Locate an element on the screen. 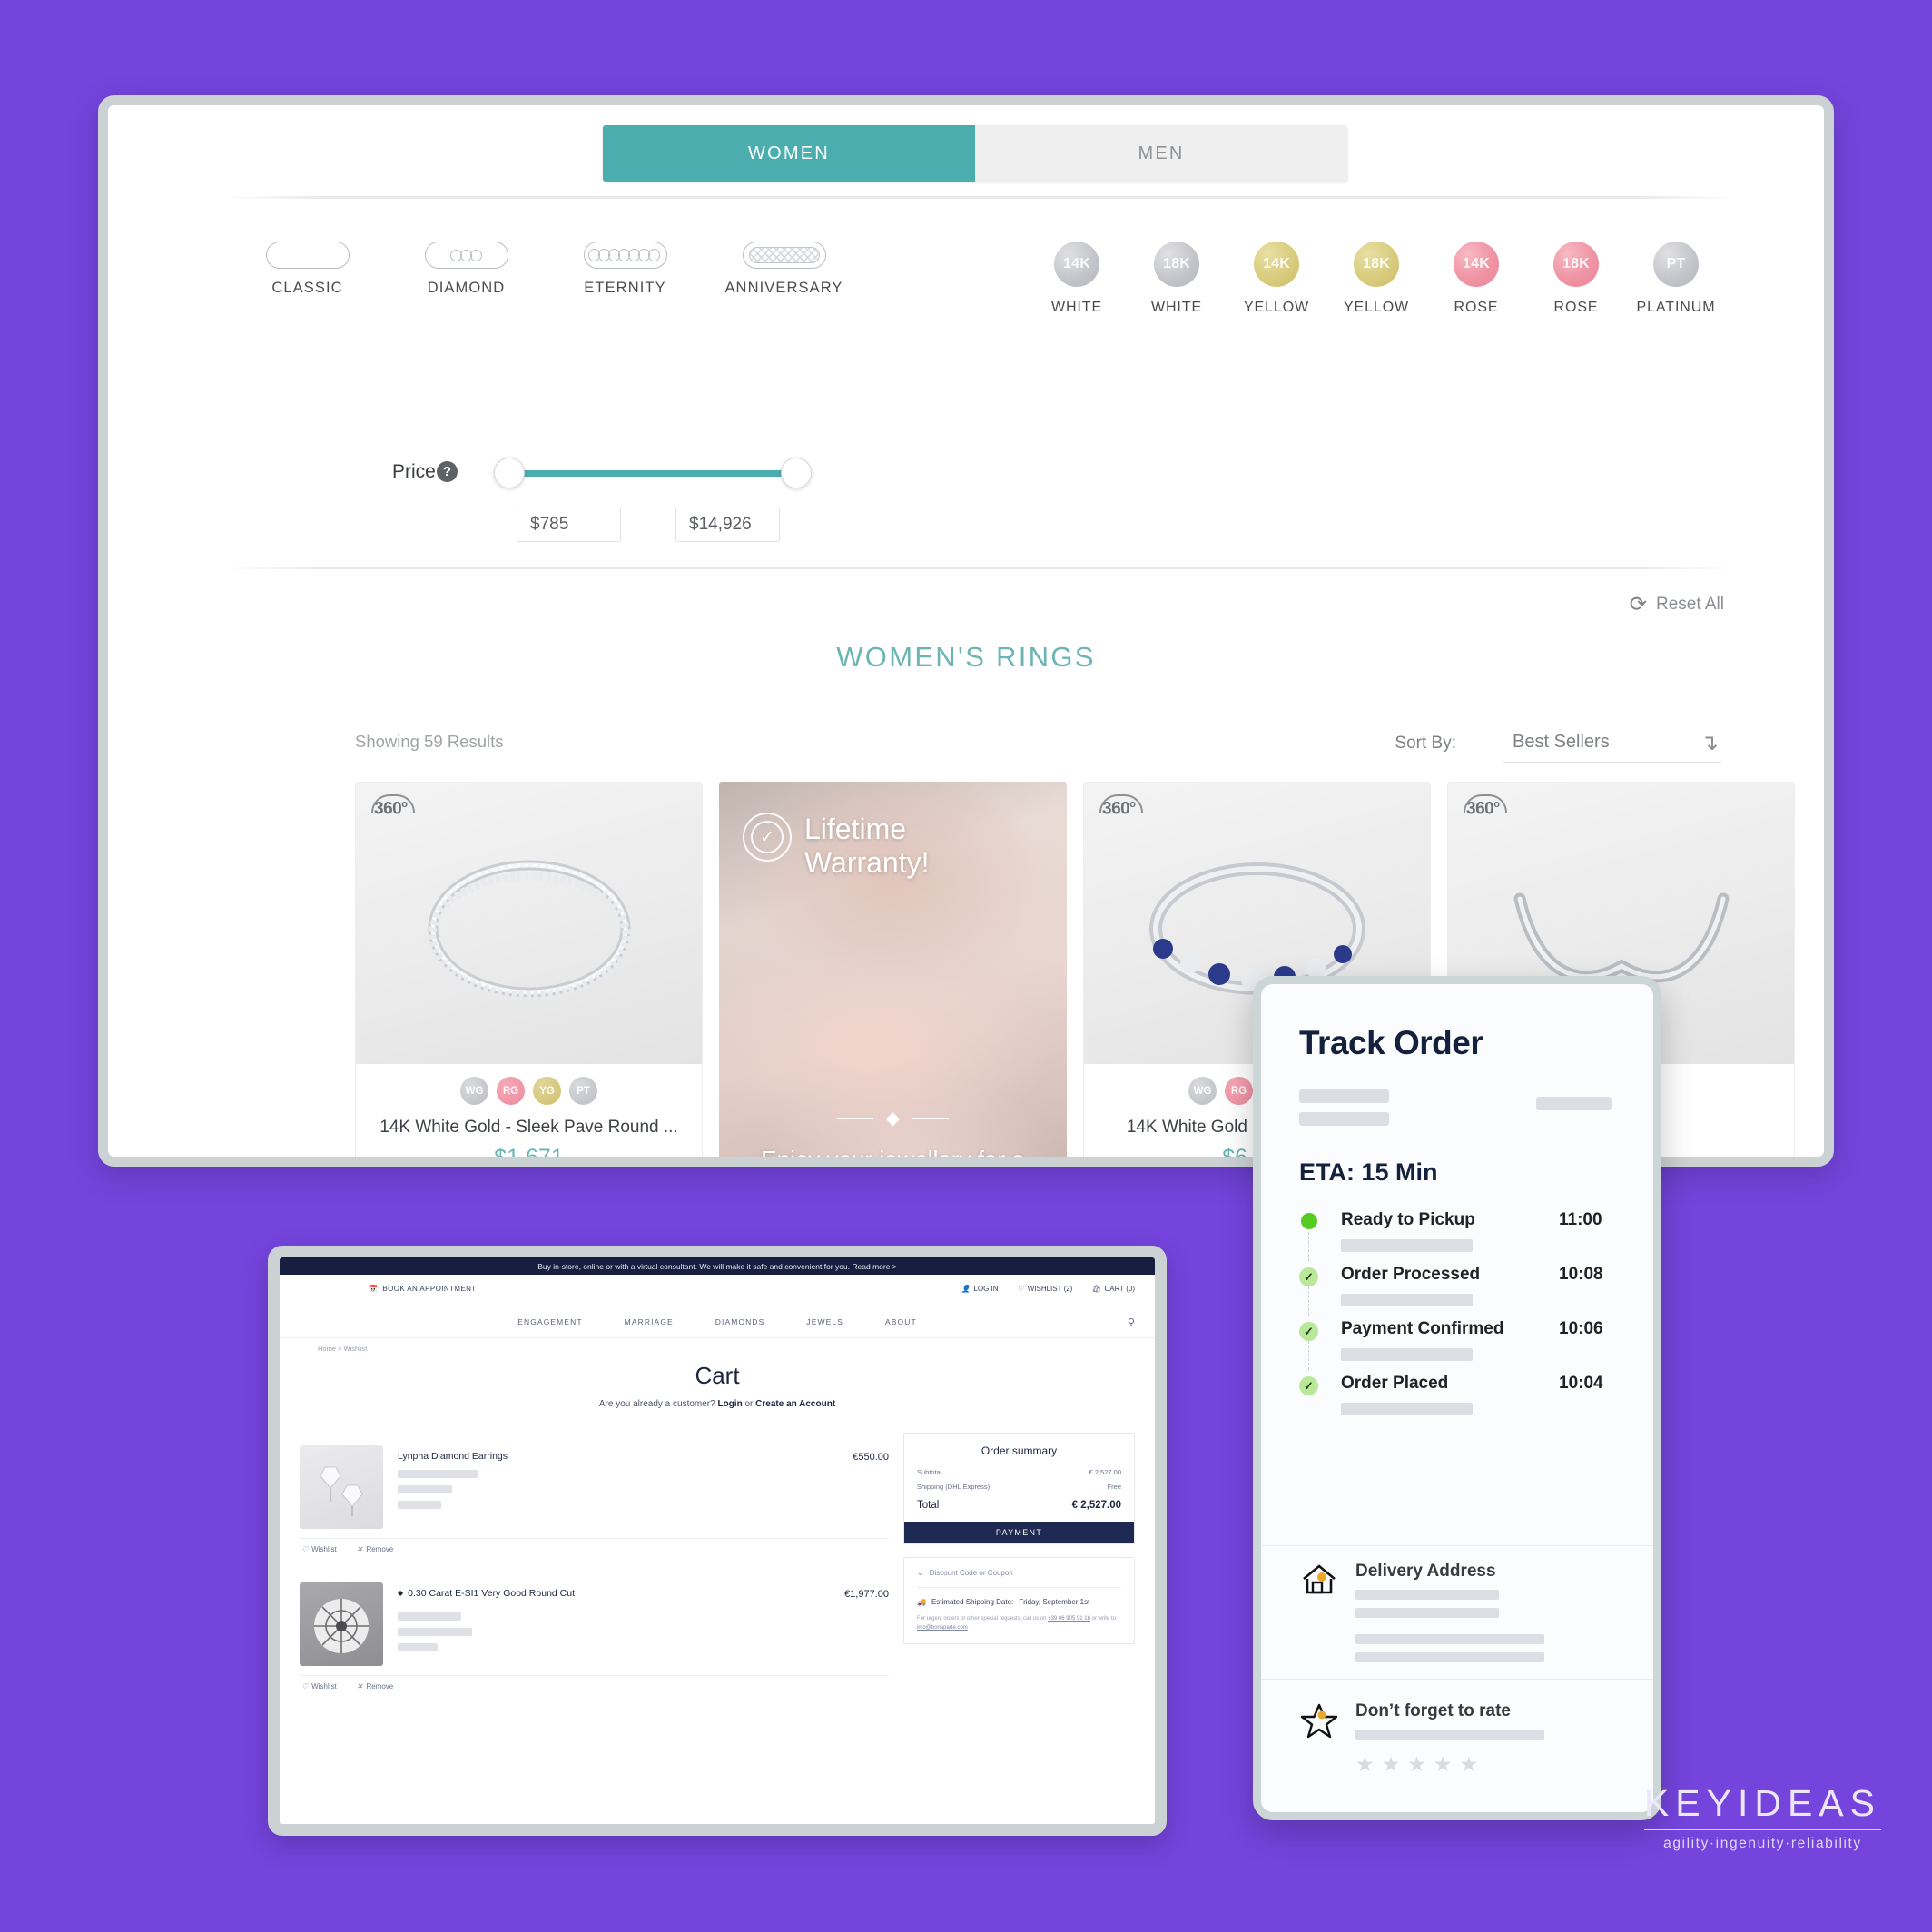  diamond-icon: ◆ is located at coordinates (893, 1119).